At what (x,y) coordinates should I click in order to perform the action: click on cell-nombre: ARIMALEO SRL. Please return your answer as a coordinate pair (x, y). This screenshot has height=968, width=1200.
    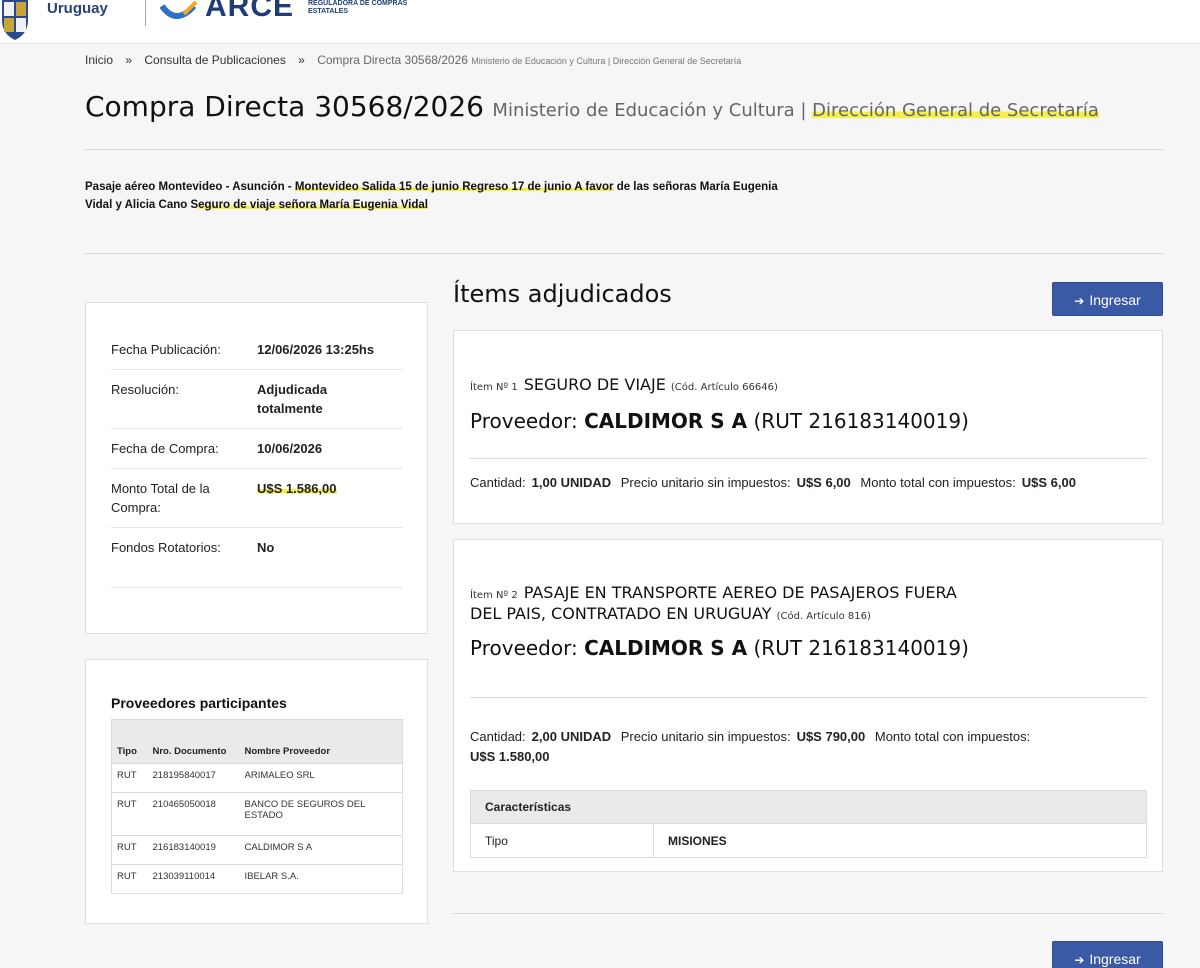
    Looking at the image, I should click on (321, 778).